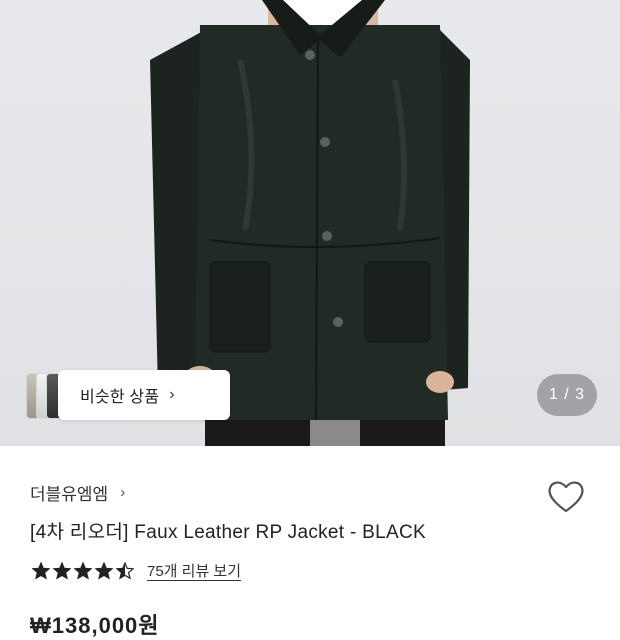 The image size is (620, 640). What do you see at coordinates (95, 625) in the screenshot?
I see `price: ₩138,000원` at bounding box center [95, 625].